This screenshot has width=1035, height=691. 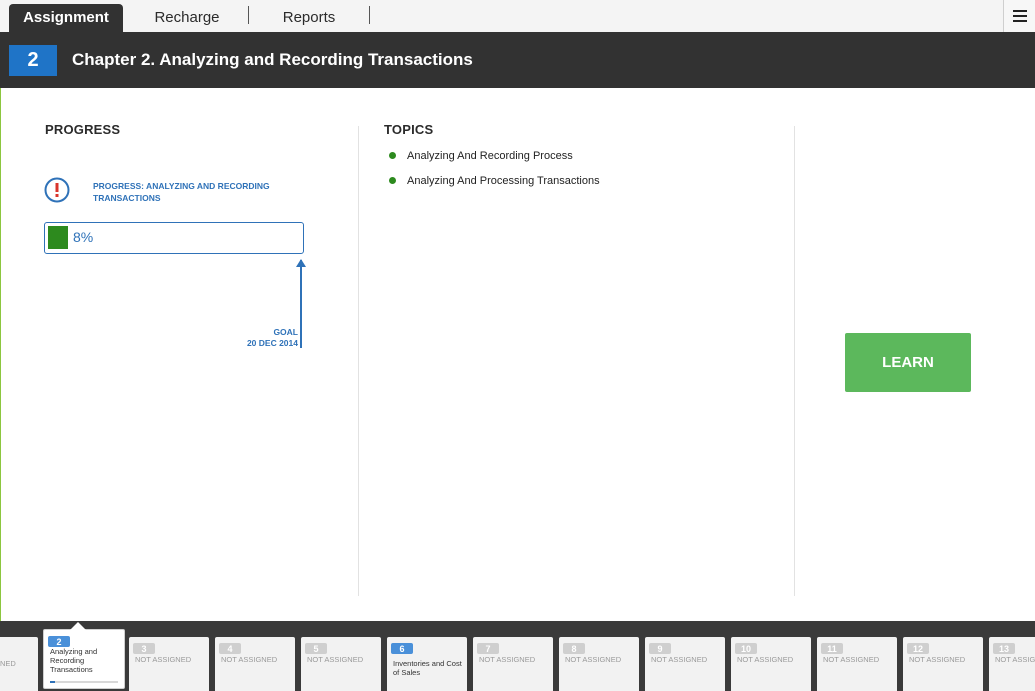 I want to click on card-number-badge: 7, so click(x=488, y=648).